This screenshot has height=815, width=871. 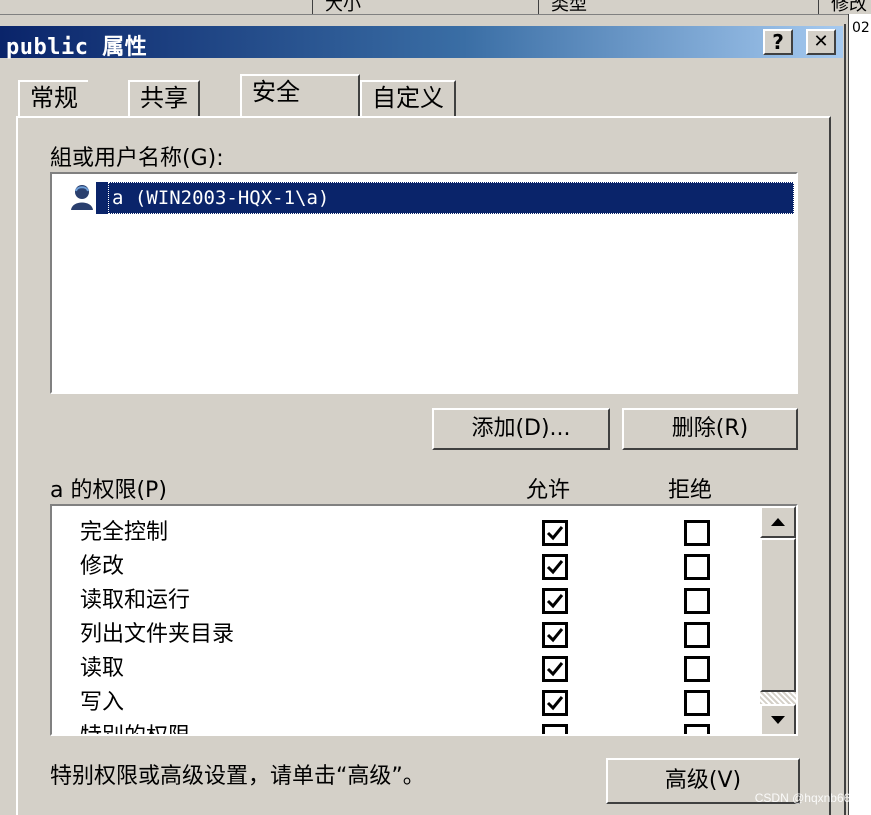 What do you see at coordinates (300, 95) in the screenshot?
I see `tab-security: 安全` at bounding box center [300, 95].